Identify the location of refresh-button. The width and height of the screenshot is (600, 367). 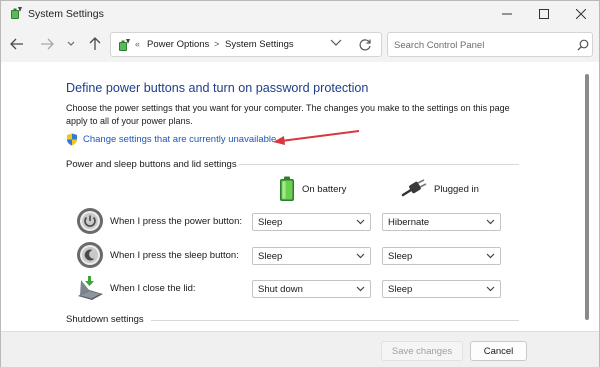
(365, 45).